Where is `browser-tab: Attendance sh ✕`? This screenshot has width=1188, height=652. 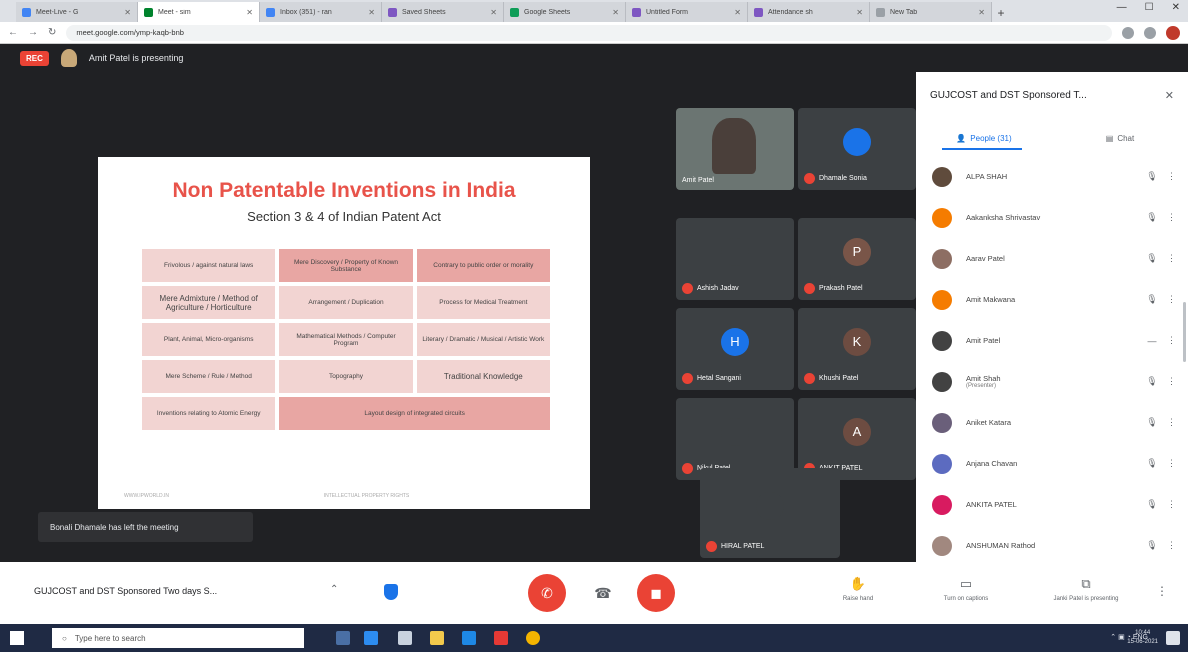
browser-tab: Attendance sh ✕ is located at coordinates (809, 12).